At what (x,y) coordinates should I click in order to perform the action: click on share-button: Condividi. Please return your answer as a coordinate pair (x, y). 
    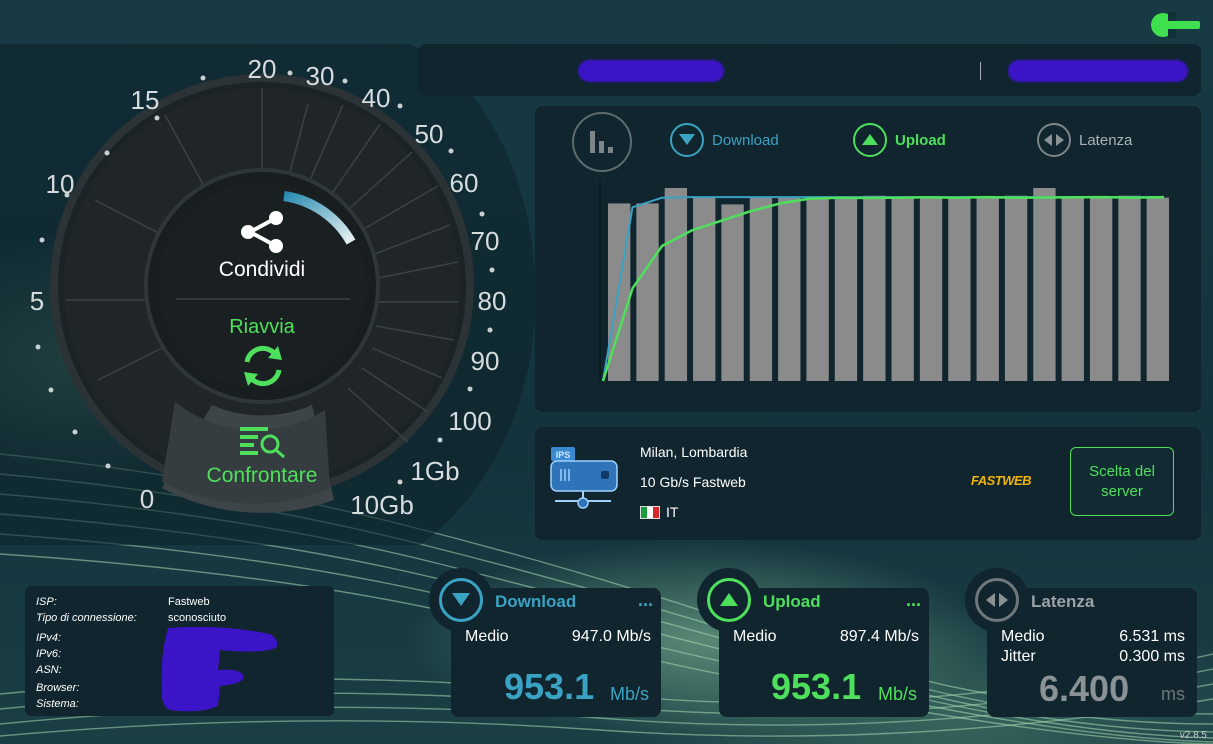
    Looking at the image, I should click on (262, 269).